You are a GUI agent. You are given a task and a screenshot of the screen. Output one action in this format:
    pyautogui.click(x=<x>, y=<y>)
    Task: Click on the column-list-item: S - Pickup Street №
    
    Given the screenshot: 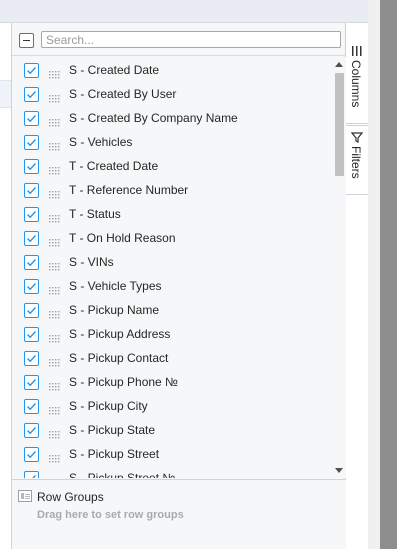 What is the action you would take?
    pyautogui.click(x=172, y=472)
    